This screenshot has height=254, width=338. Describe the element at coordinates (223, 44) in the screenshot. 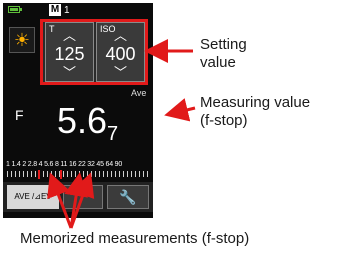

I see `setting-annotation-line1: Setting` at that location.